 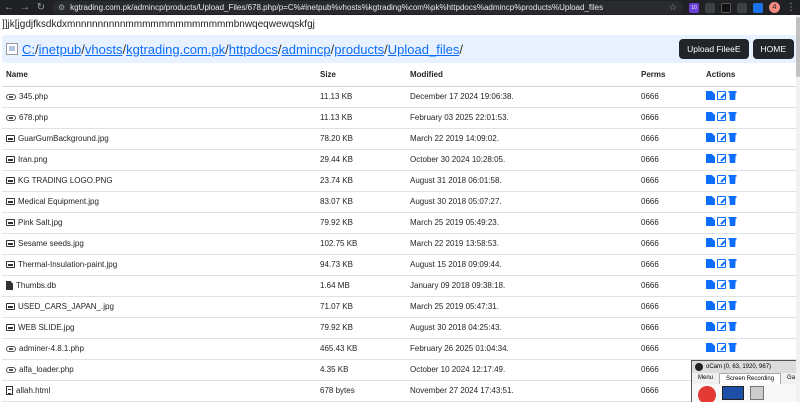 What do you see at coordinates (28, 49) in the screenshot?
I see `breadcrumb-link: C:` at bounding box center [28, 49].